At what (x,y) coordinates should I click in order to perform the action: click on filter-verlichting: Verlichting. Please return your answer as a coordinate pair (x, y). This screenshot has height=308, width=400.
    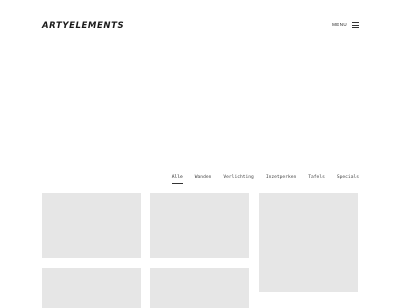
    Looking at the image, I should click on (238, 179).